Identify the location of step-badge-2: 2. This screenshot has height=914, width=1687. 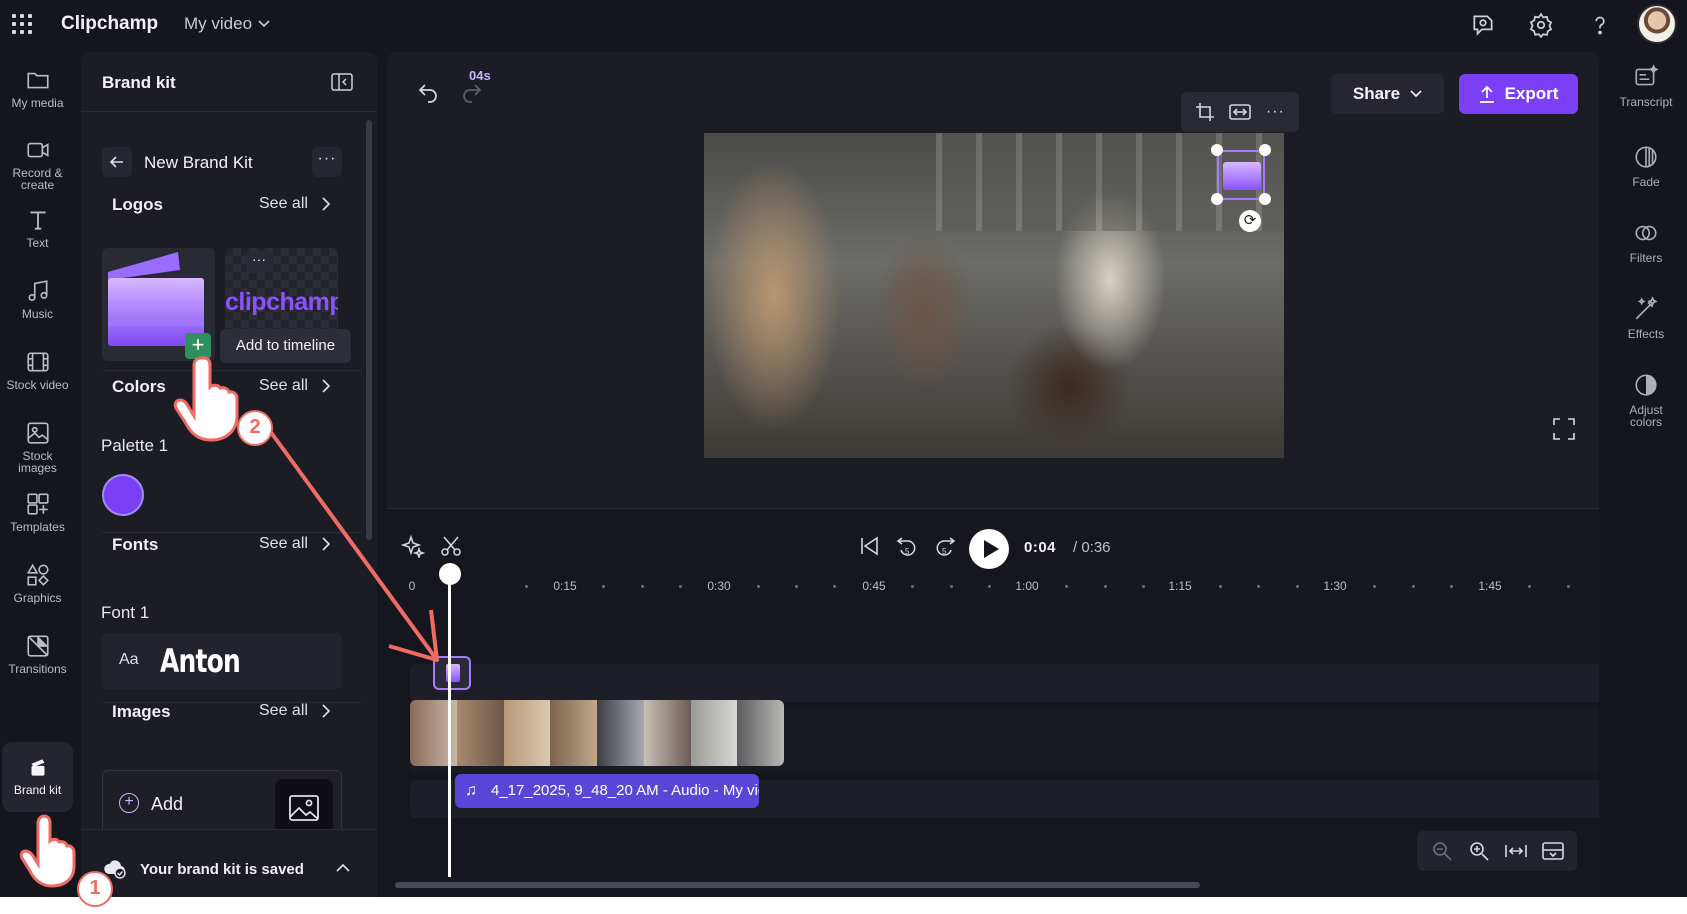
(255, 428).